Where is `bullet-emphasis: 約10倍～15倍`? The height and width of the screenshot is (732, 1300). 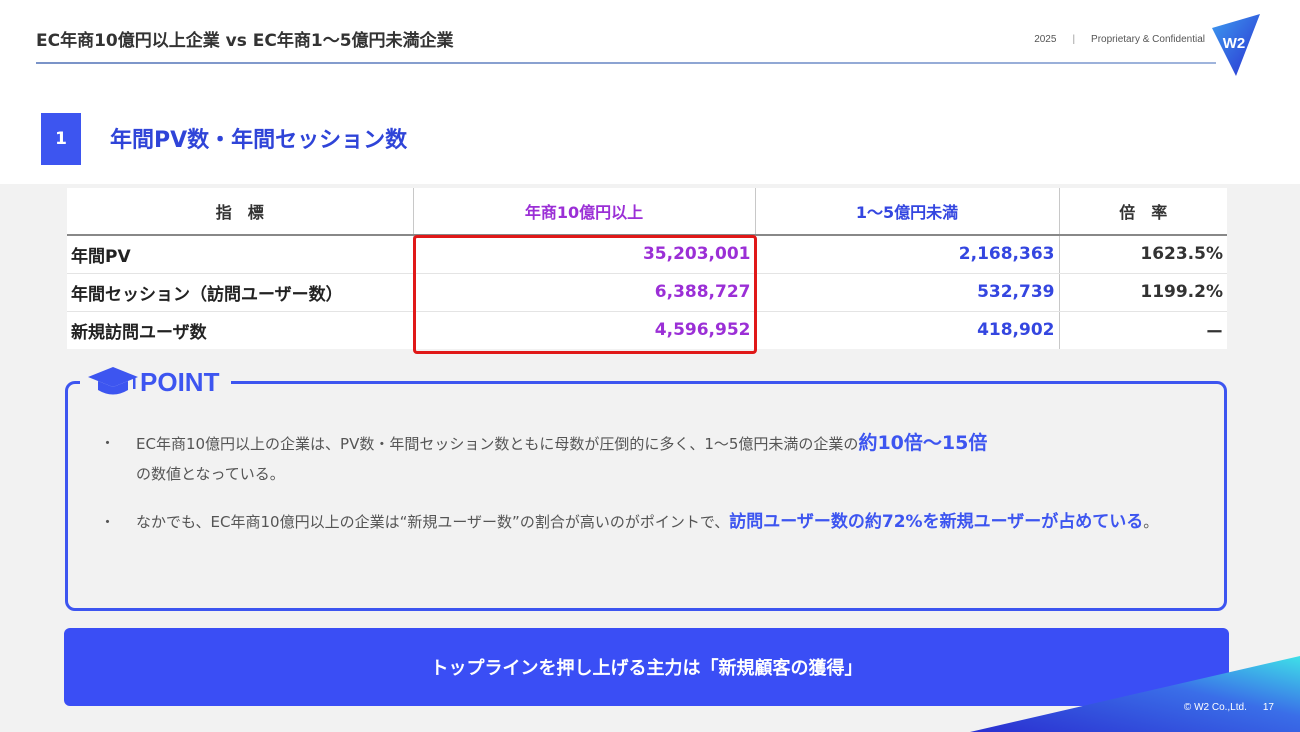 bullet-emphasis: 約10倍～15倍 is located at coordinates (923, 443).